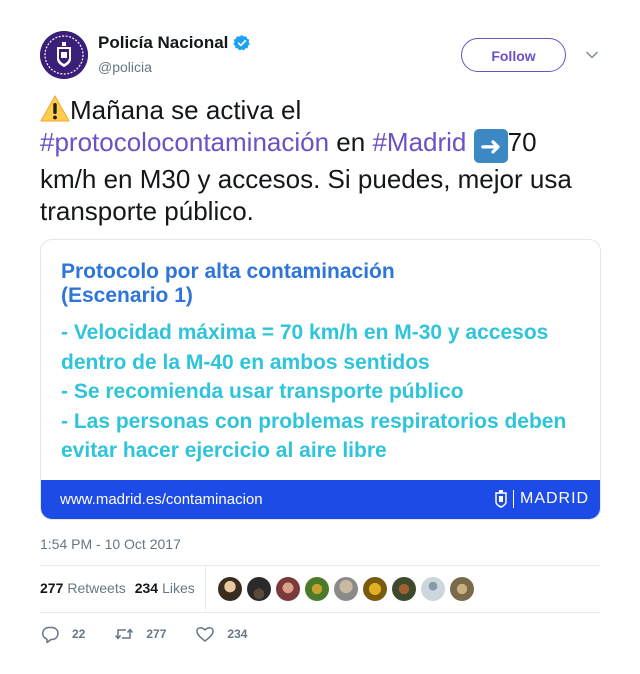  Describe the element at coordinates (228, 271) in the screenshot. I see `card-title-line: Protocolo por alta contaminación` at that location.